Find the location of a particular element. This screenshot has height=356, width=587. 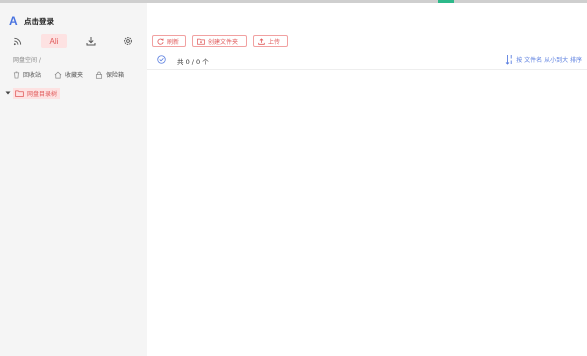

folder-tree: 网盘目录树 is located at coordinates (73, 93).